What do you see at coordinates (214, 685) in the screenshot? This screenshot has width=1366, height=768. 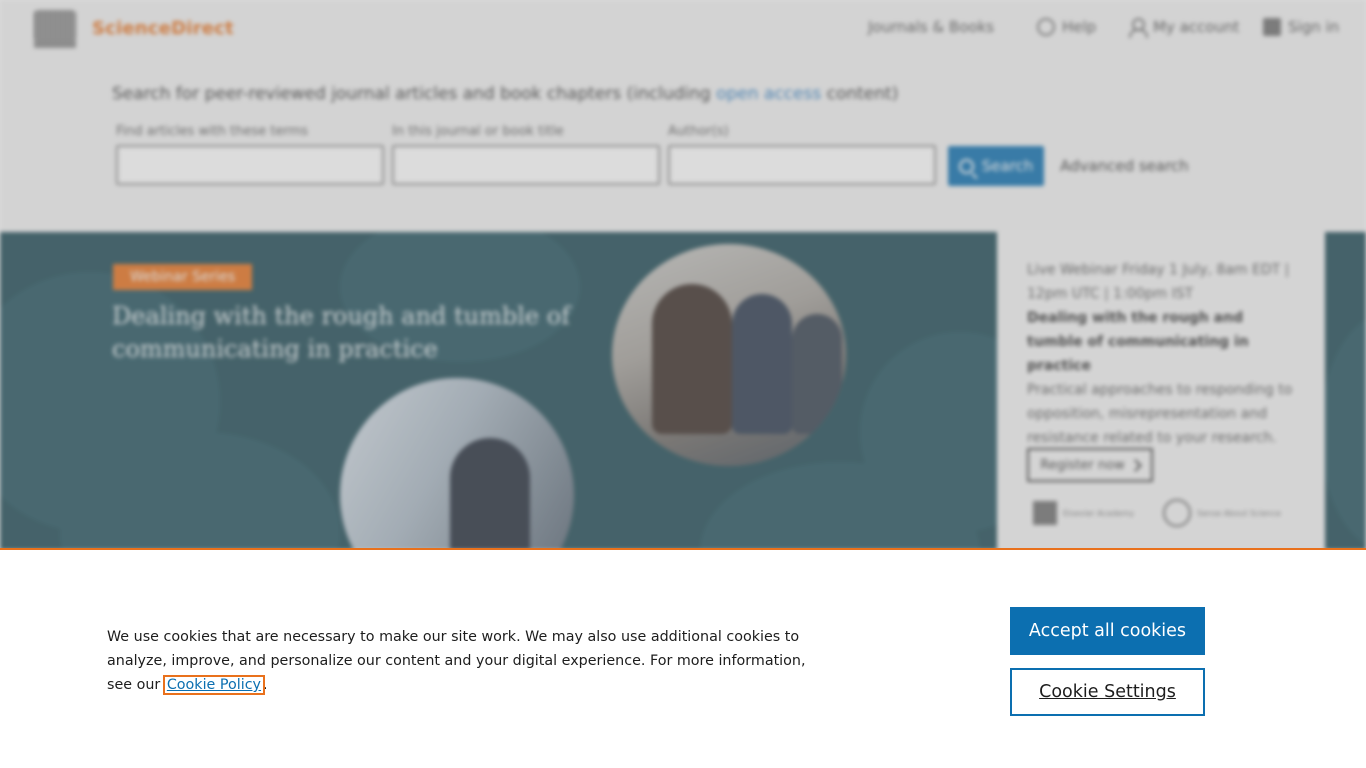 I see `cookie-policy-link: Cookie Policy` at bounding box center [214, 685].